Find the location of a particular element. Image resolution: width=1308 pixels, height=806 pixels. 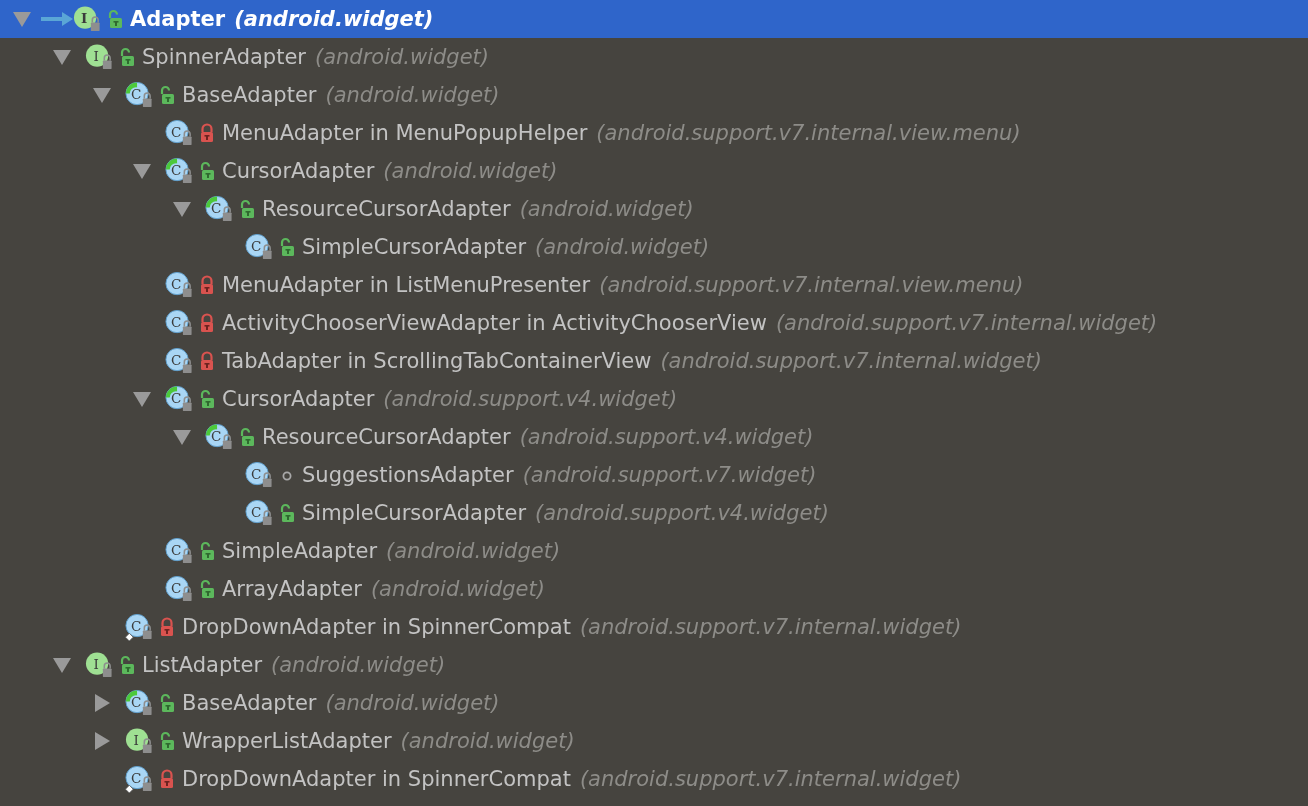

tree-row: C SuggestionsAdapter (android.support.v7.widget) is located at coordinates (654, 475).